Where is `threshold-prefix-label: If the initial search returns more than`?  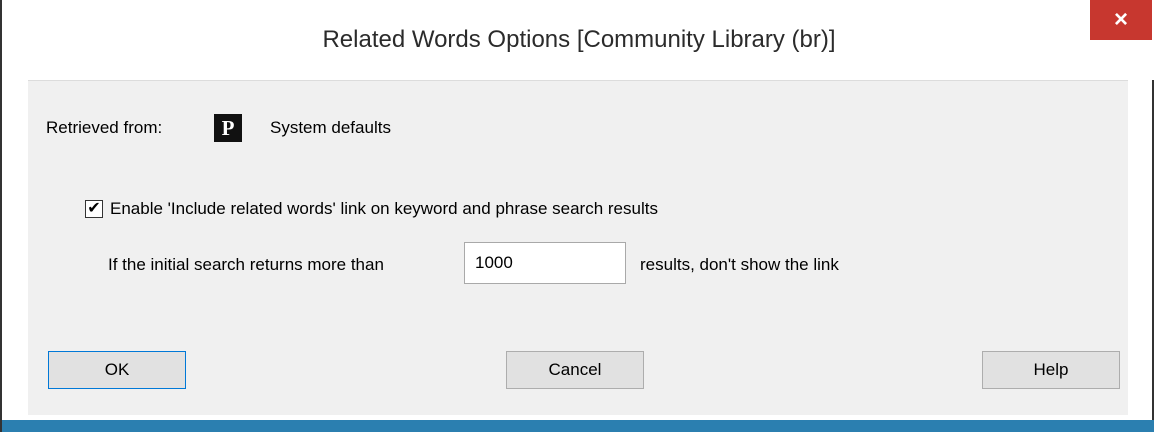 threshold-prefix-label: If the initial search returns more than is located at coordinates (246, 264).